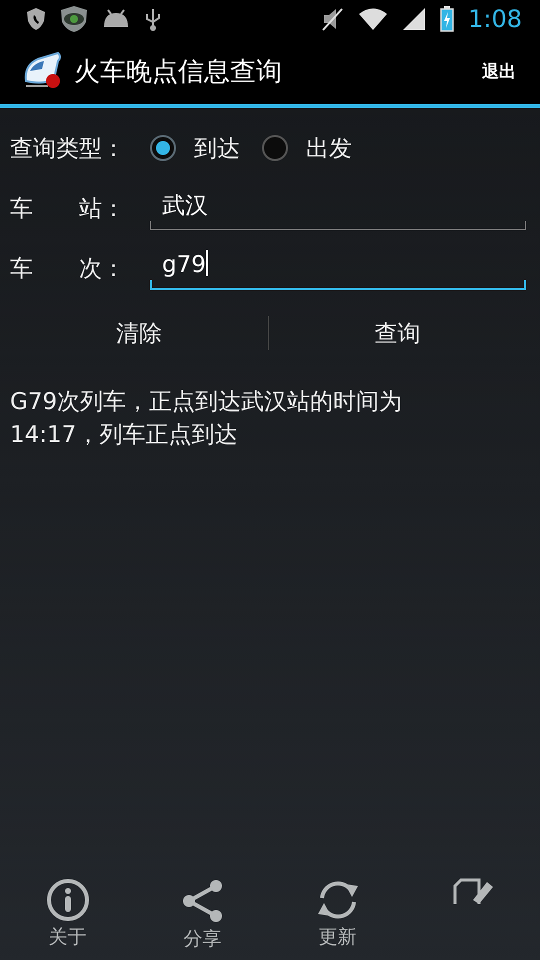 This screenshot has height=960, width=540. I want to click on input-field: g79, so click(338, 268).